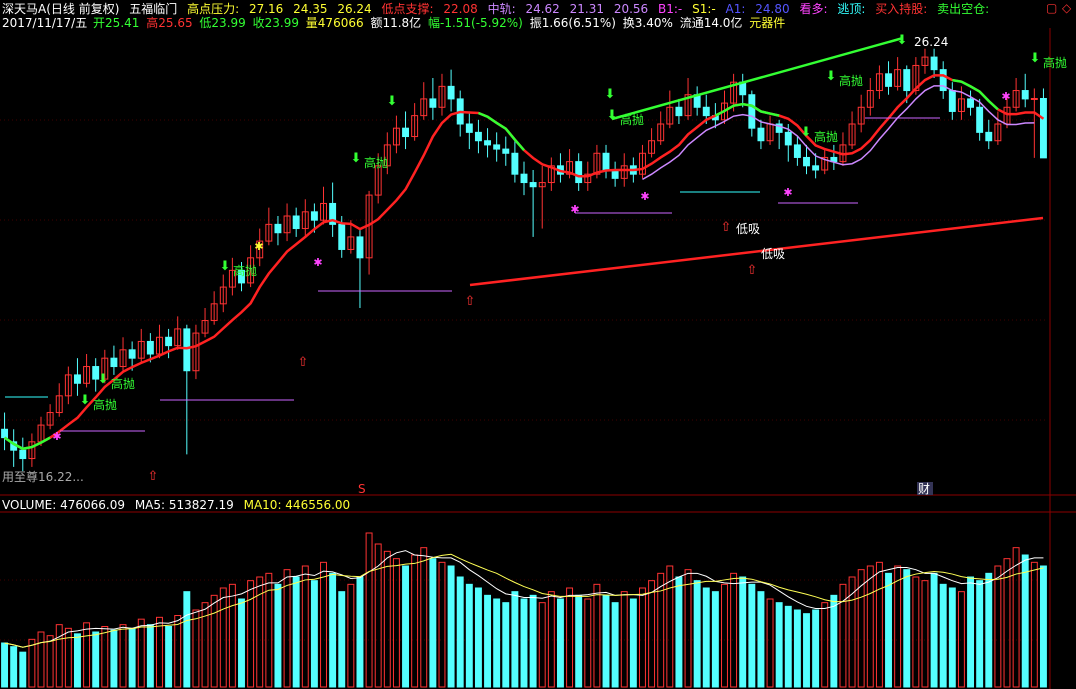 The height and width of the screenshot is (689, 1076). Describe the element at coordinates (838, 133) in the screenshot. I see `mid-rail-line` at that location.